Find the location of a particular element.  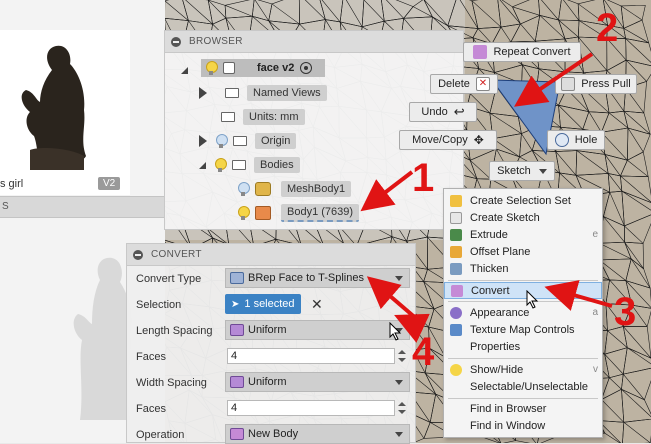

annotation-number-2: 2 is located at coordinates (607, 28).